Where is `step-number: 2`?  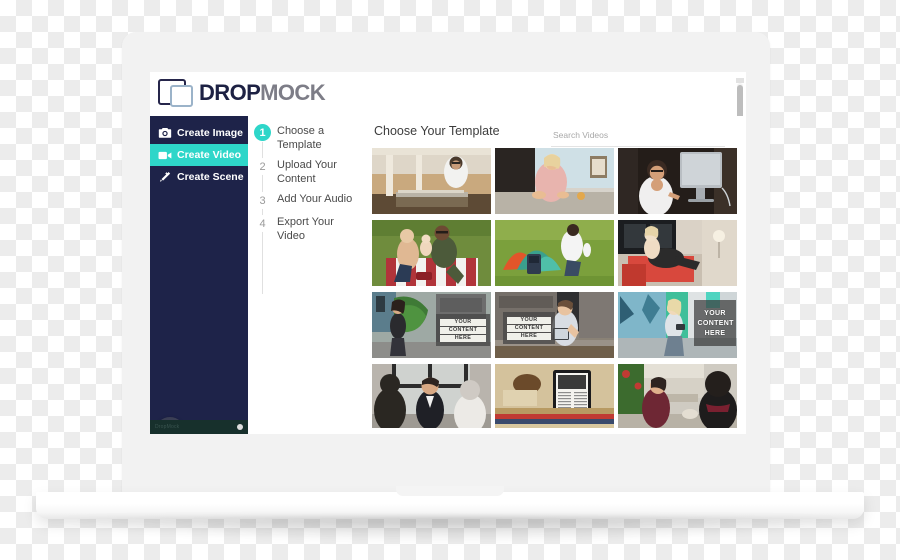
step-number: 2 is located at coordinates (262, 166).